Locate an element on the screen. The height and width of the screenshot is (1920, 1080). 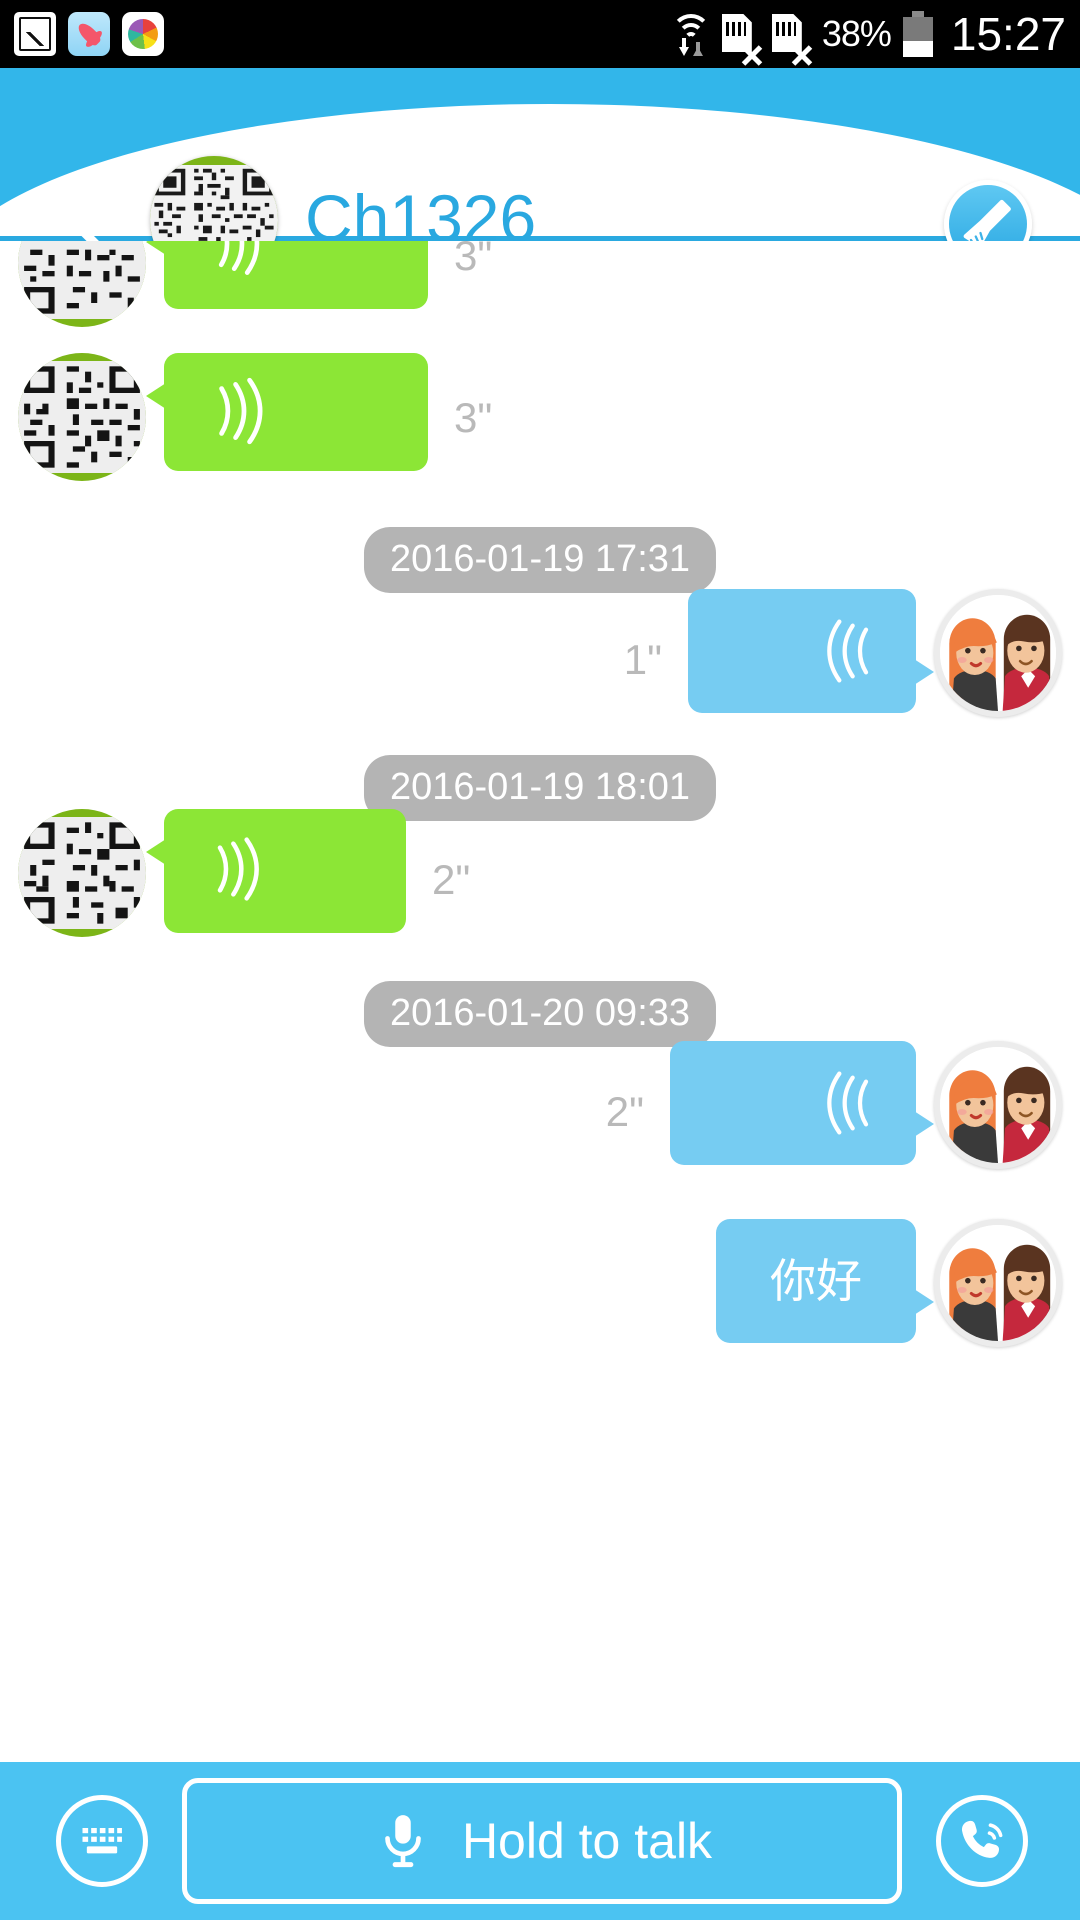
keyboard-icon is located at coordinates (102, 1841).